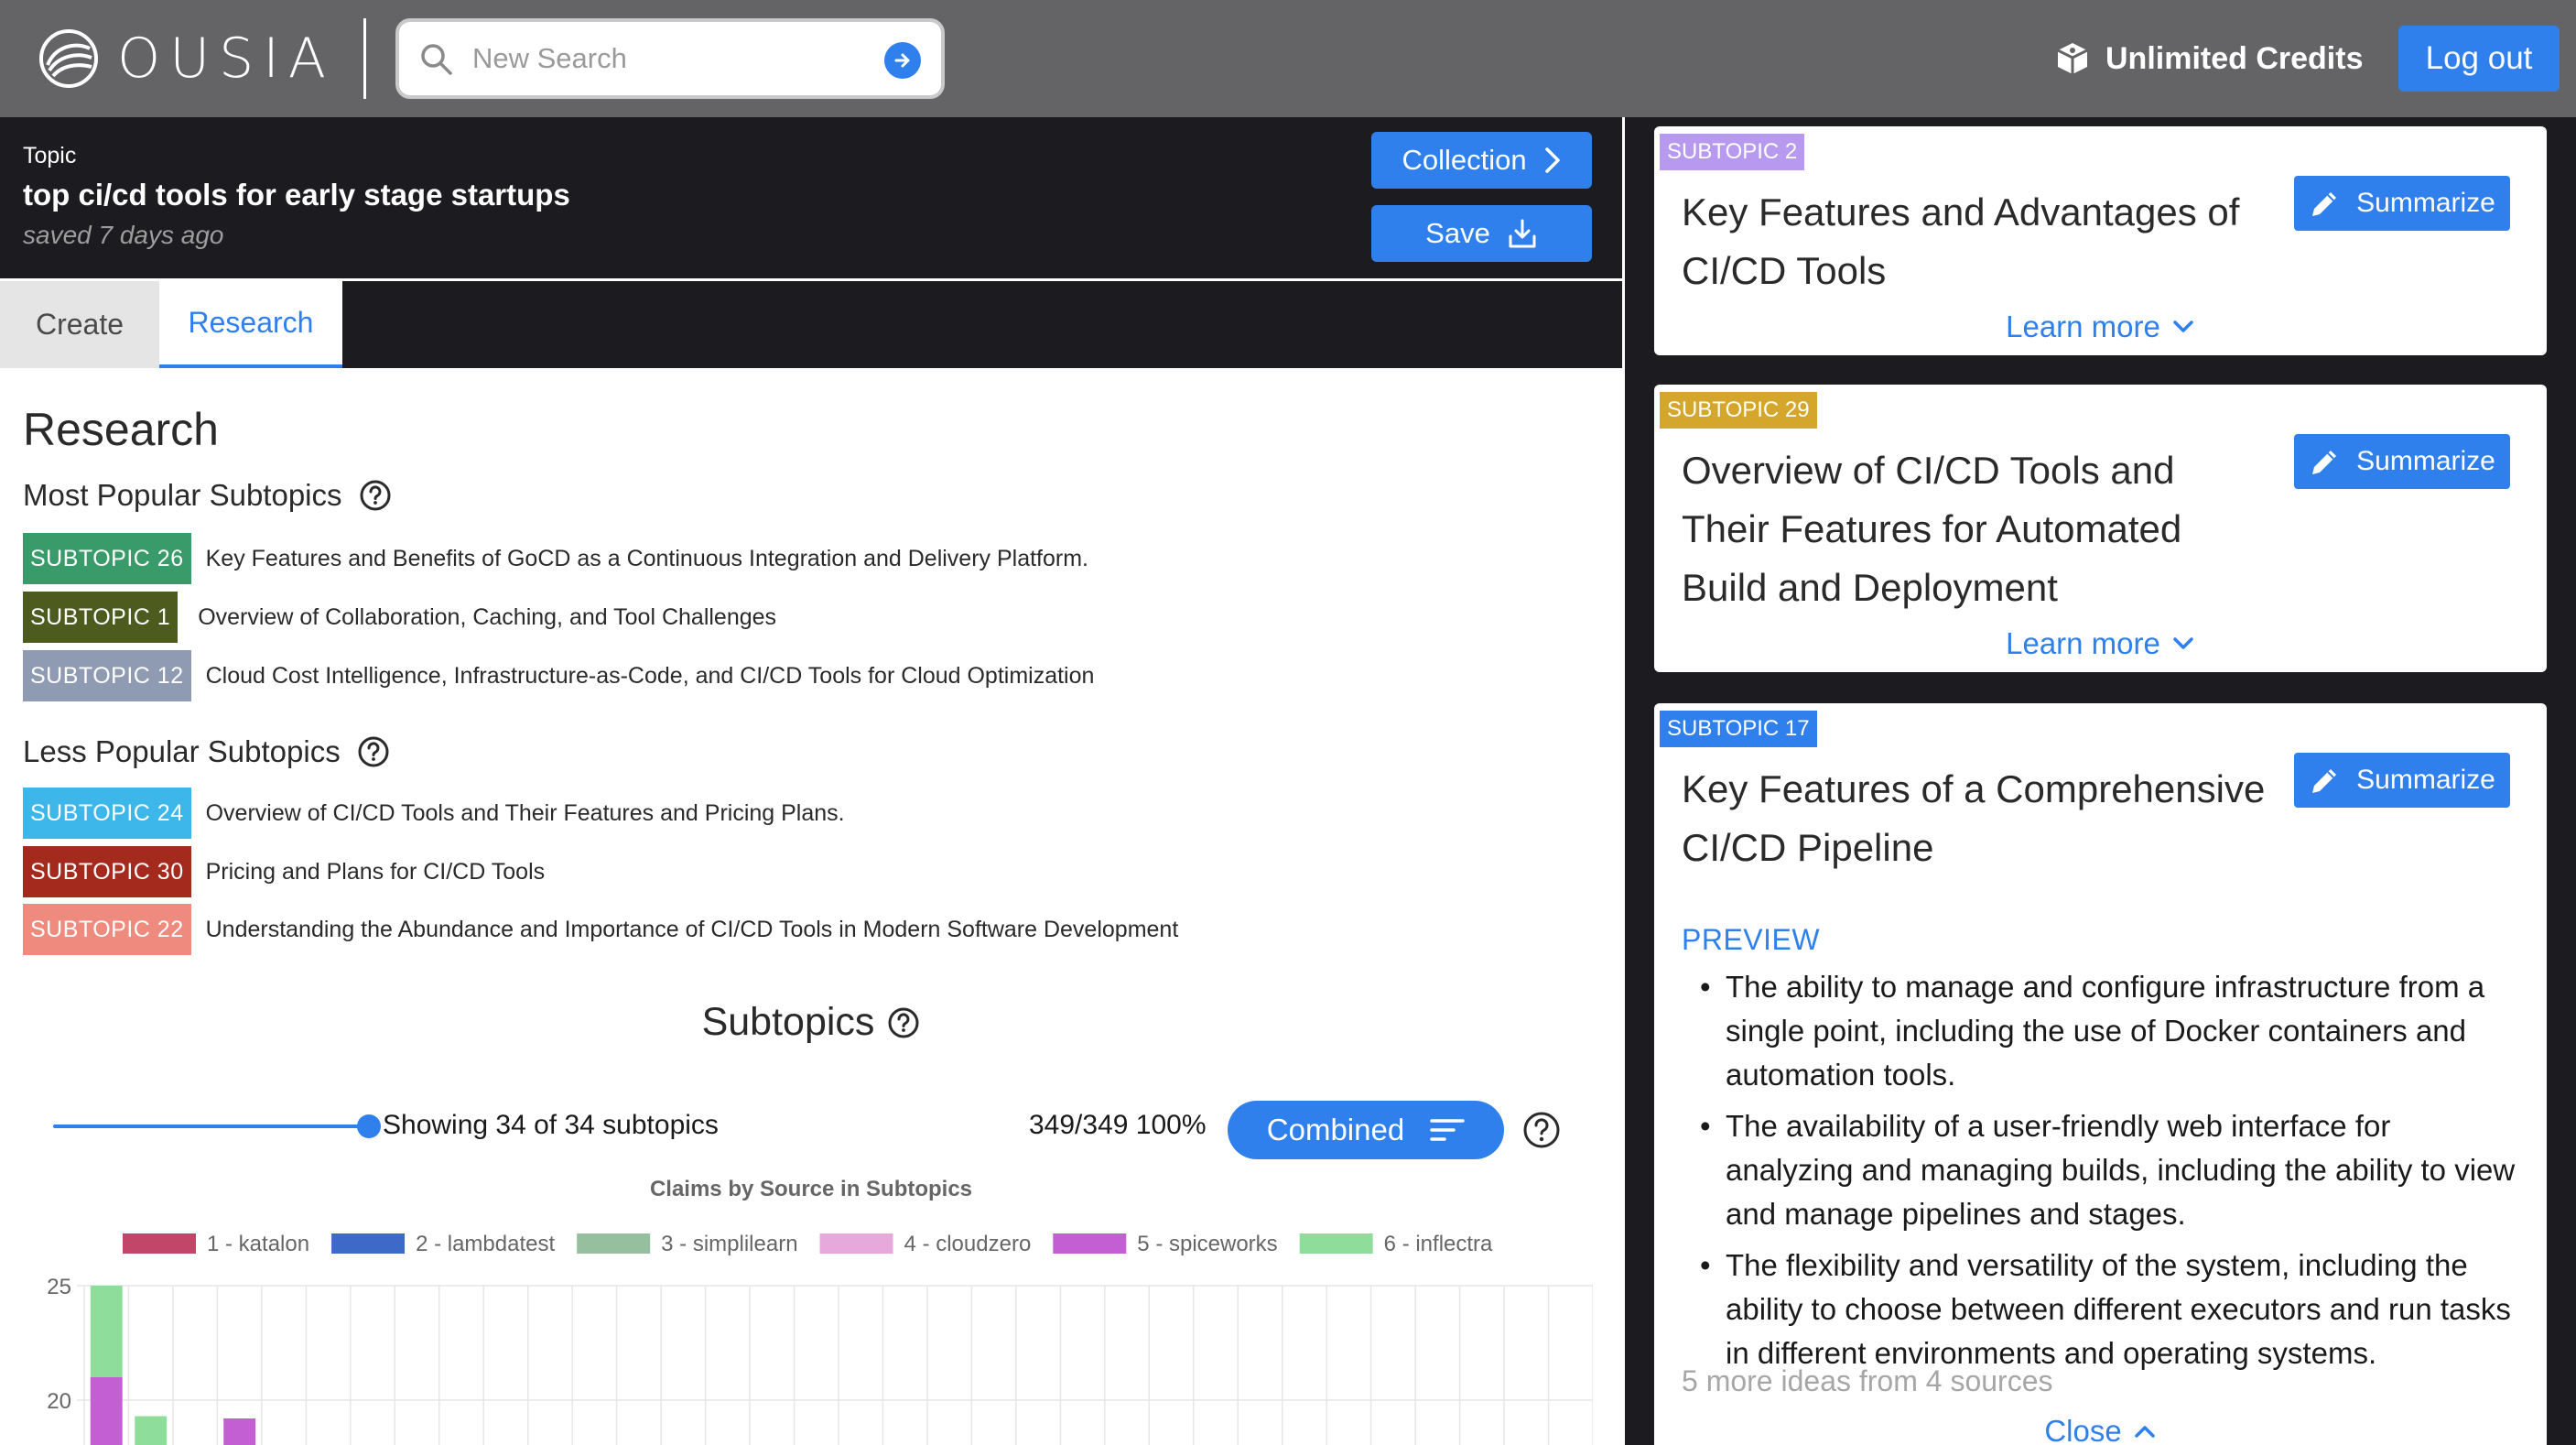 The width and height of the screenshot is (2576, 1445). Describe the element at coordinates (101, 618) in the screenshot. I see `subtopic-badge: SUBTOPIC 1` at that location.